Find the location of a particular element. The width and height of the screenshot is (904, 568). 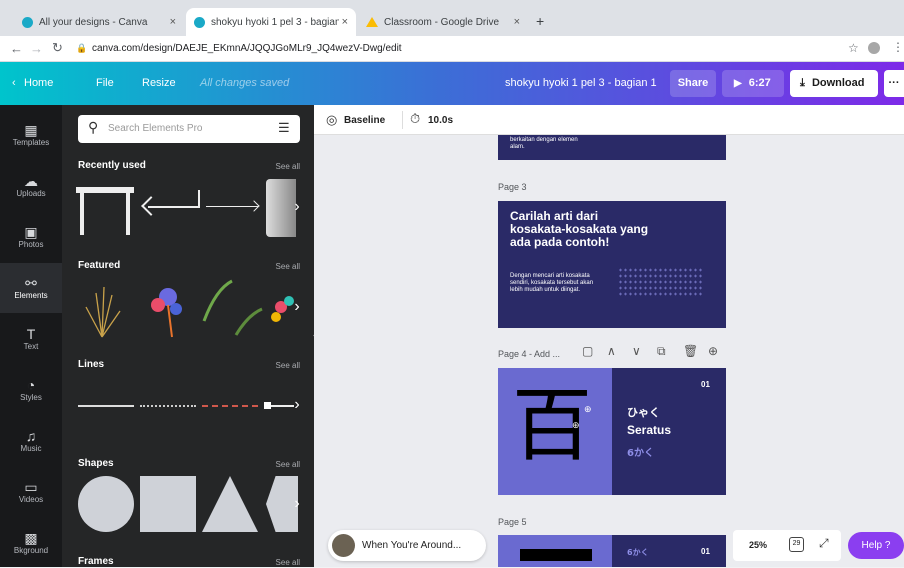

sidebar-item-label: Music is located at coordinates (31, 448).